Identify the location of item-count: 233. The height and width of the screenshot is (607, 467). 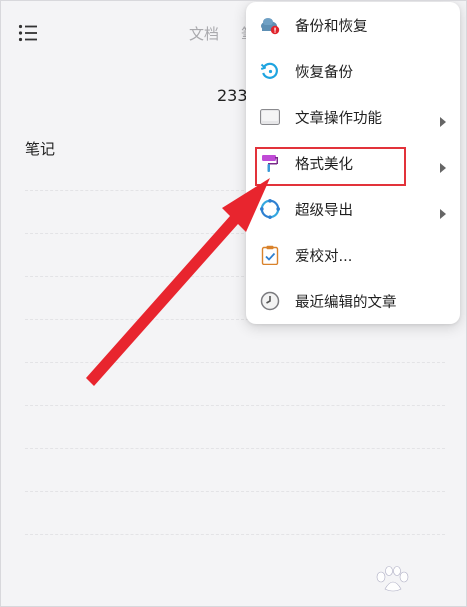
(232, 95).